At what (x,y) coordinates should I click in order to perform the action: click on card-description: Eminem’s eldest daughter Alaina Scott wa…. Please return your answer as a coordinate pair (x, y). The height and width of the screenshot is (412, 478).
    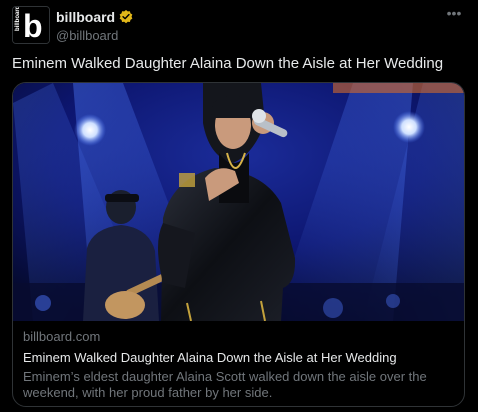
    Looking at the image, I should click on (225, 384).